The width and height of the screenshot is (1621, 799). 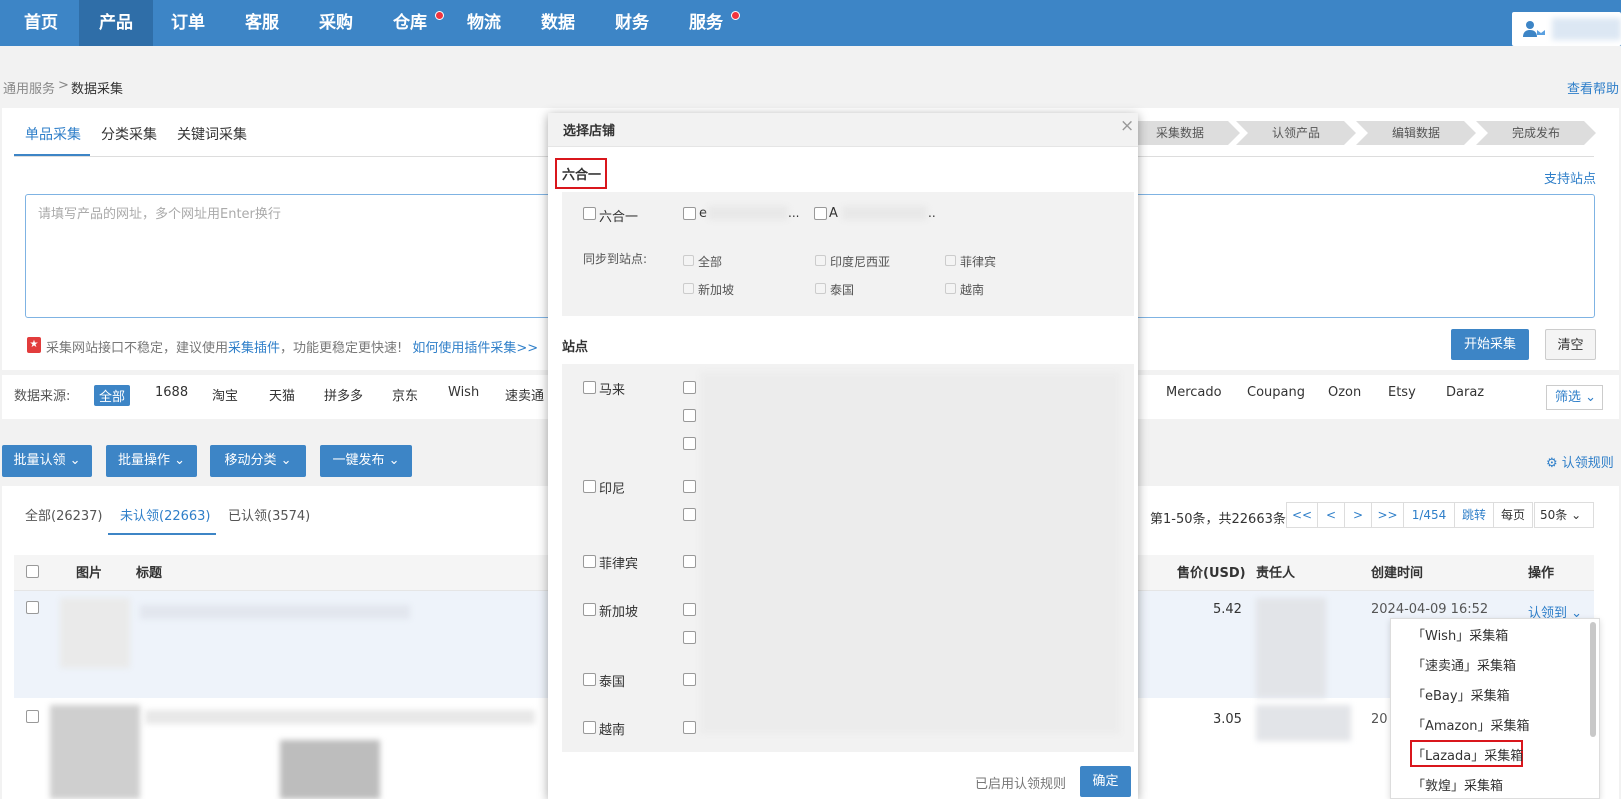 What do you see at coordinates (1211, 573) in the screenshot?
I see `col-price: 售价(USD)` at bounding box center [1211, 573].